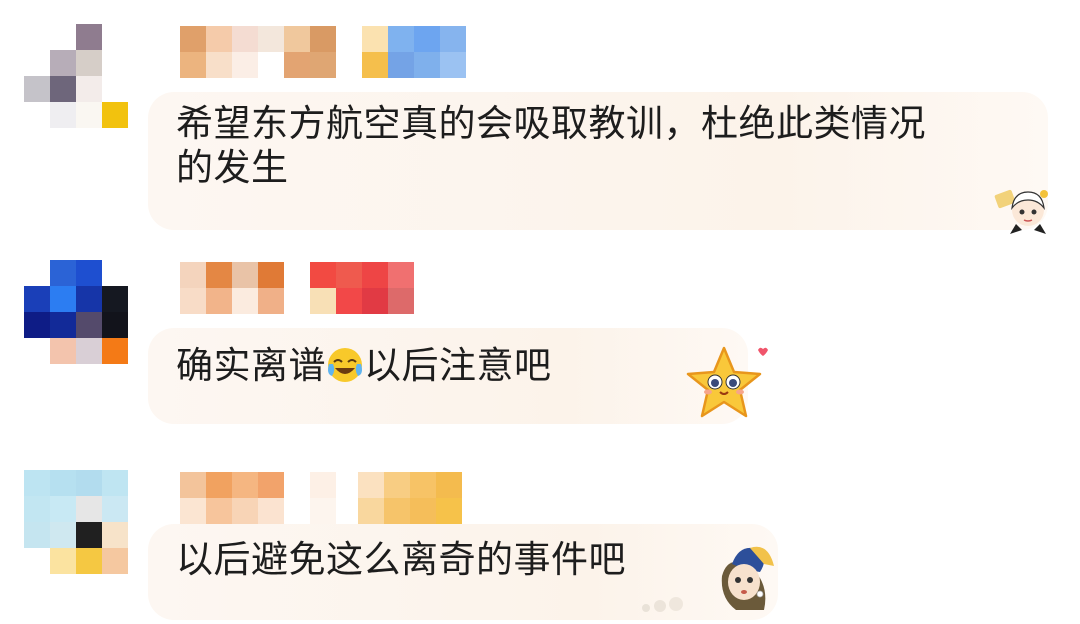 This screenshot has width=1080, height=624. What do you see at coordinates (345, 365) in the screenshot?
I see `laughing-crying-emoji-icon` at bounding box center [345, 365].